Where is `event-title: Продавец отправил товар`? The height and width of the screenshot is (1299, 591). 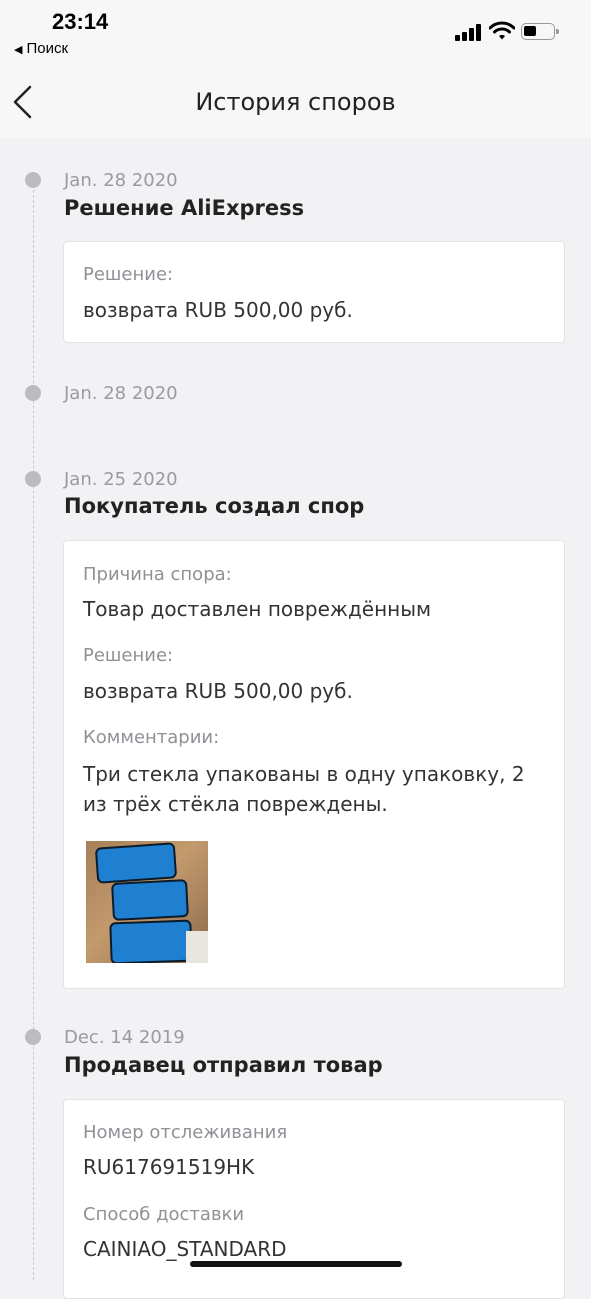
event-title: Продавец отправил товар is located at coordinates (223, 1065).